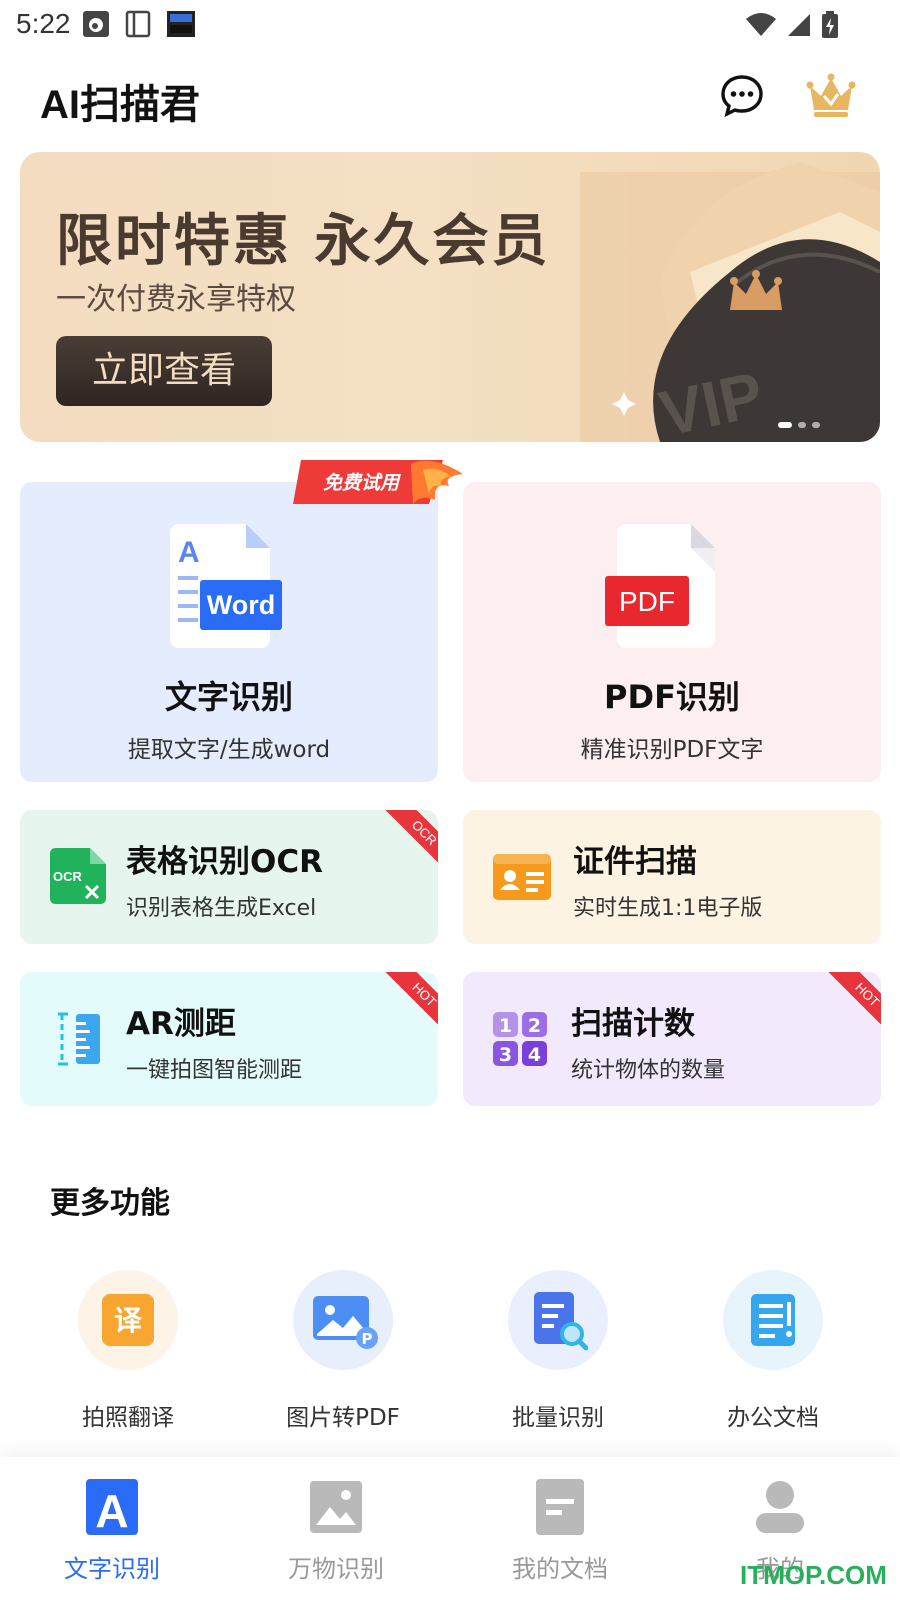 The height and width of the screenshot is (1600, 900). What do you see at coordinates (181, 24) in the screenshot?
I see `clock-app-notification-icon` at bounding box center [181, 24].